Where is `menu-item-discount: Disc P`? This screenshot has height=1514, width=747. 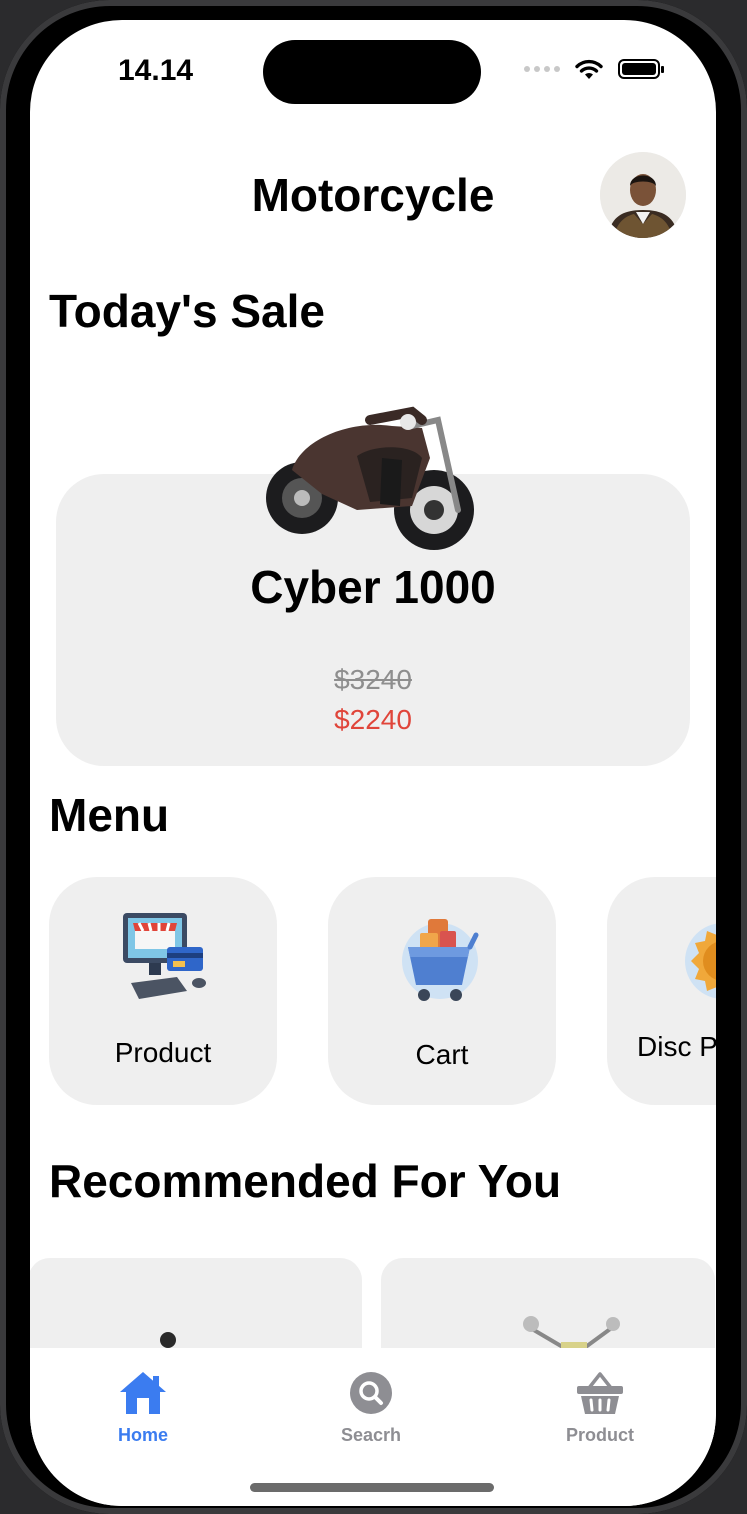 menu-item-discount: Disc P is located at coordinates (661, 991).